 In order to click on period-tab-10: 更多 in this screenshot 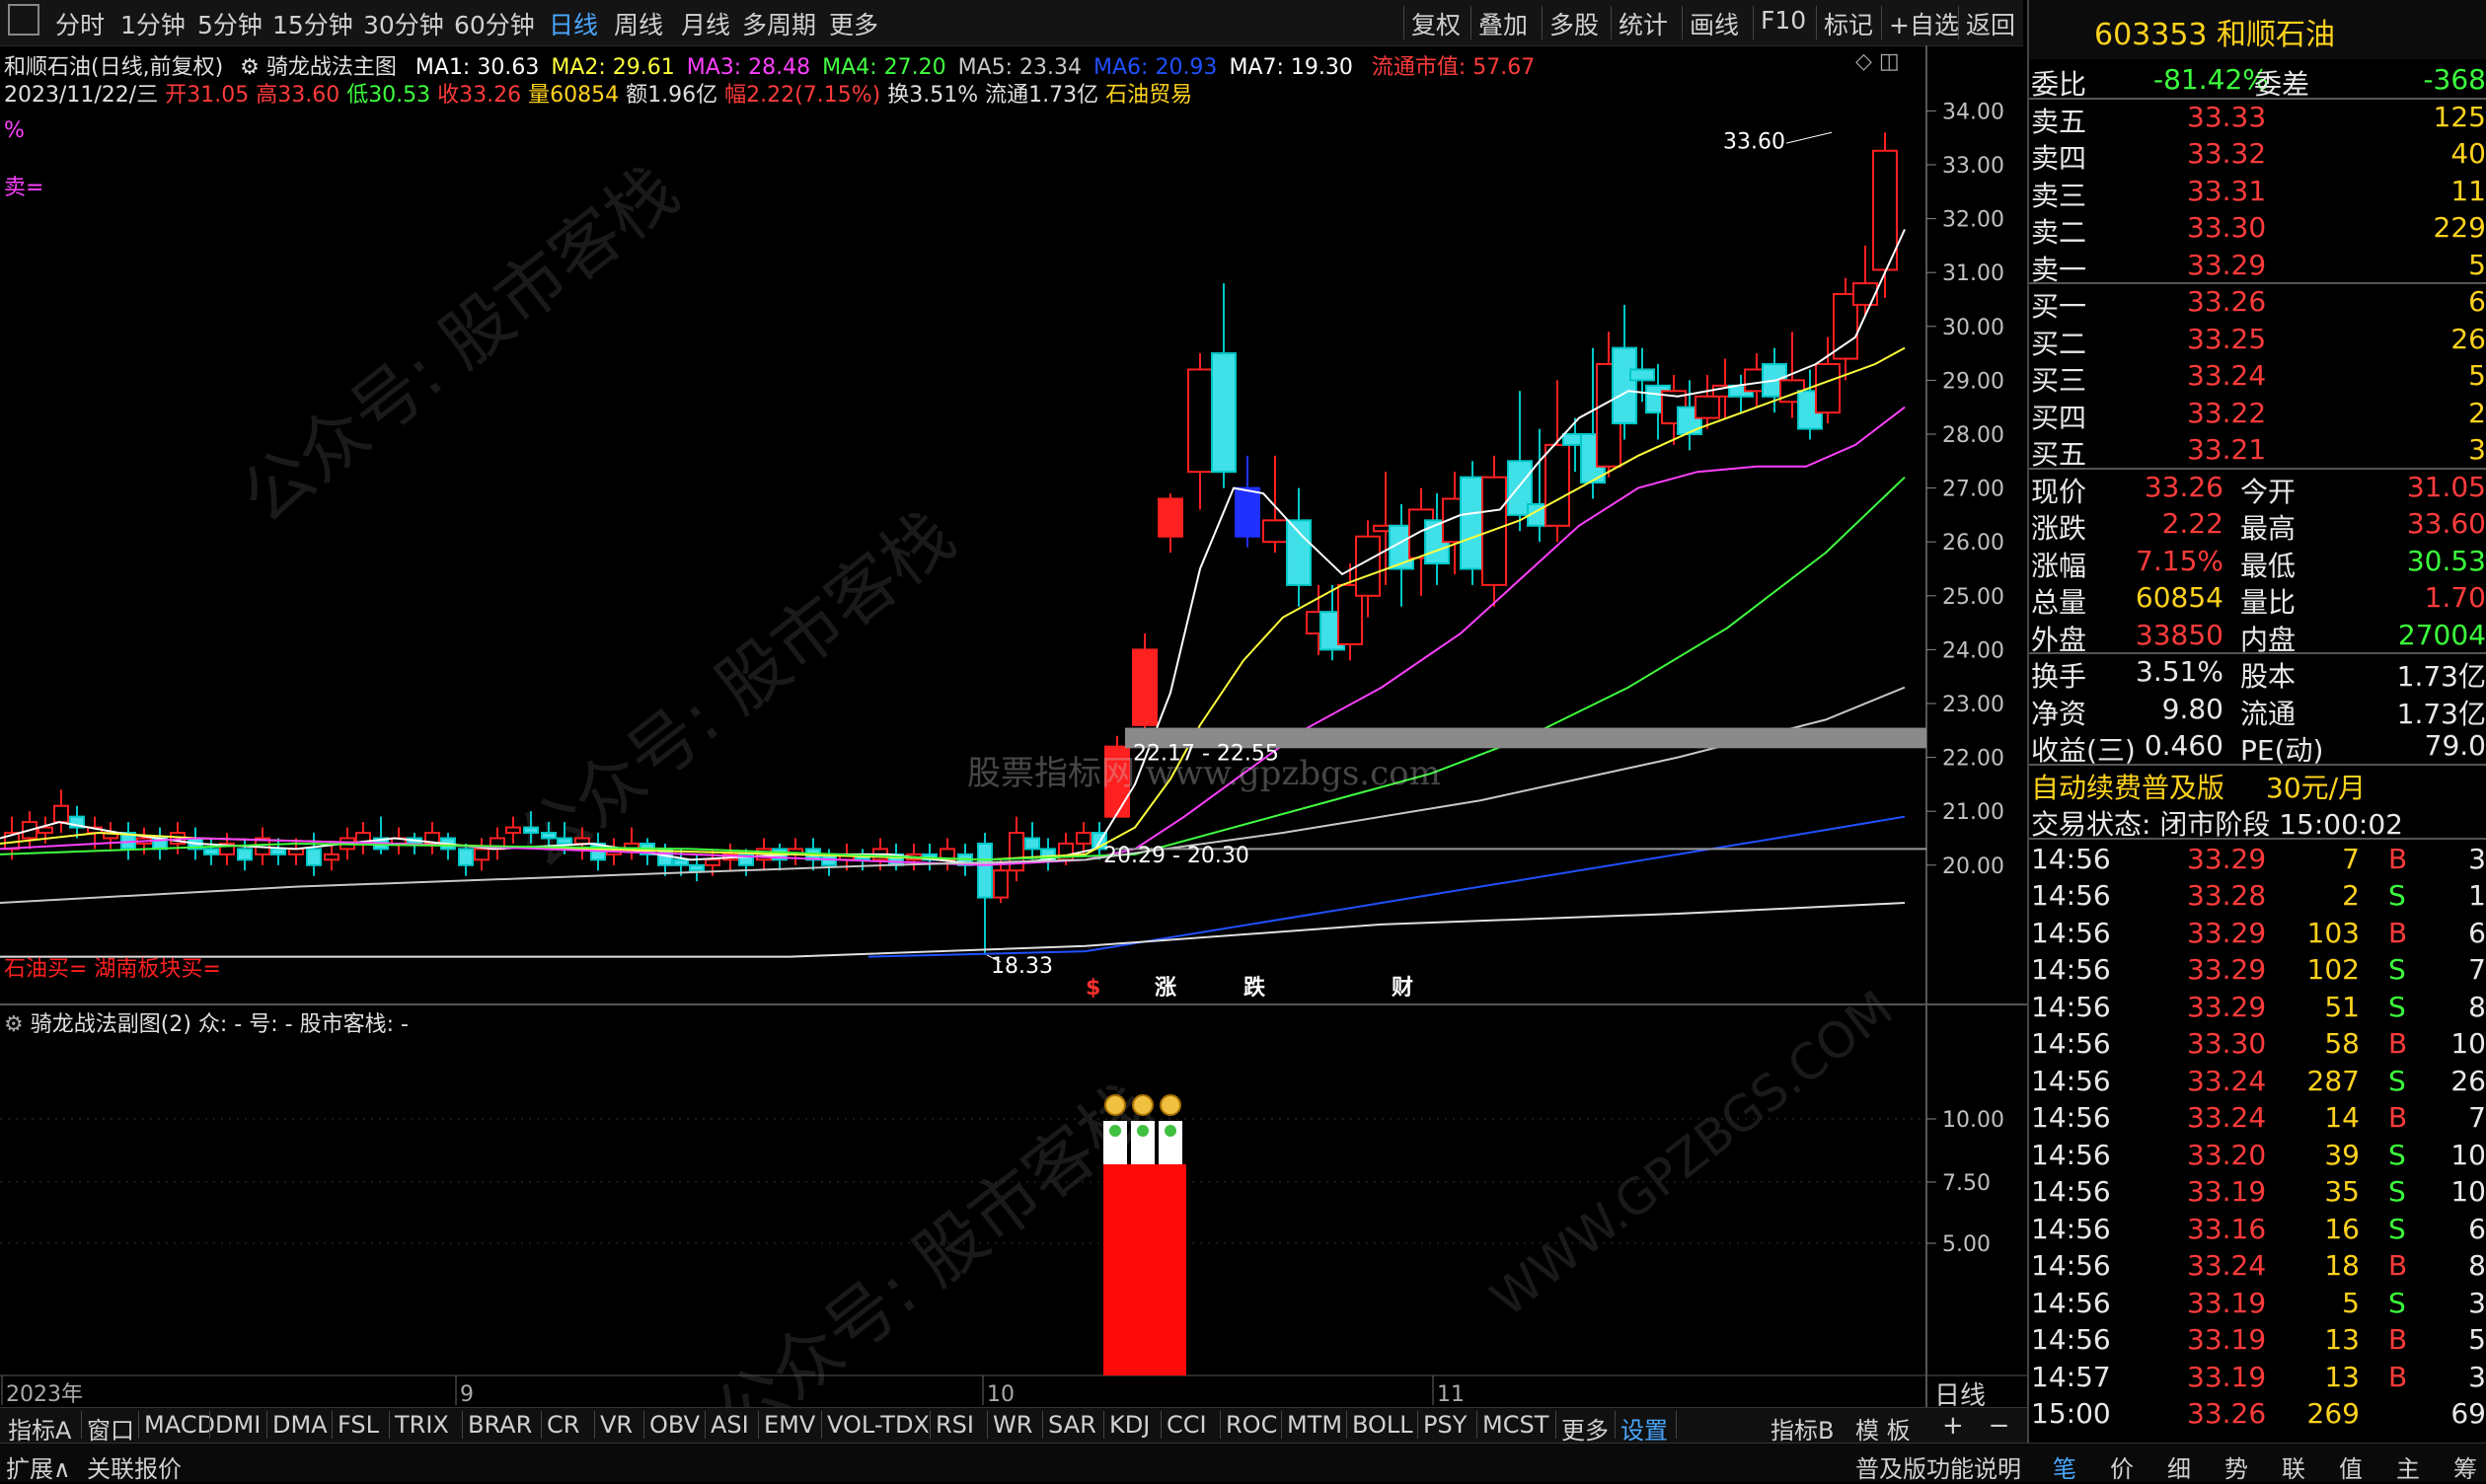, I will do `click(853, 23)`.